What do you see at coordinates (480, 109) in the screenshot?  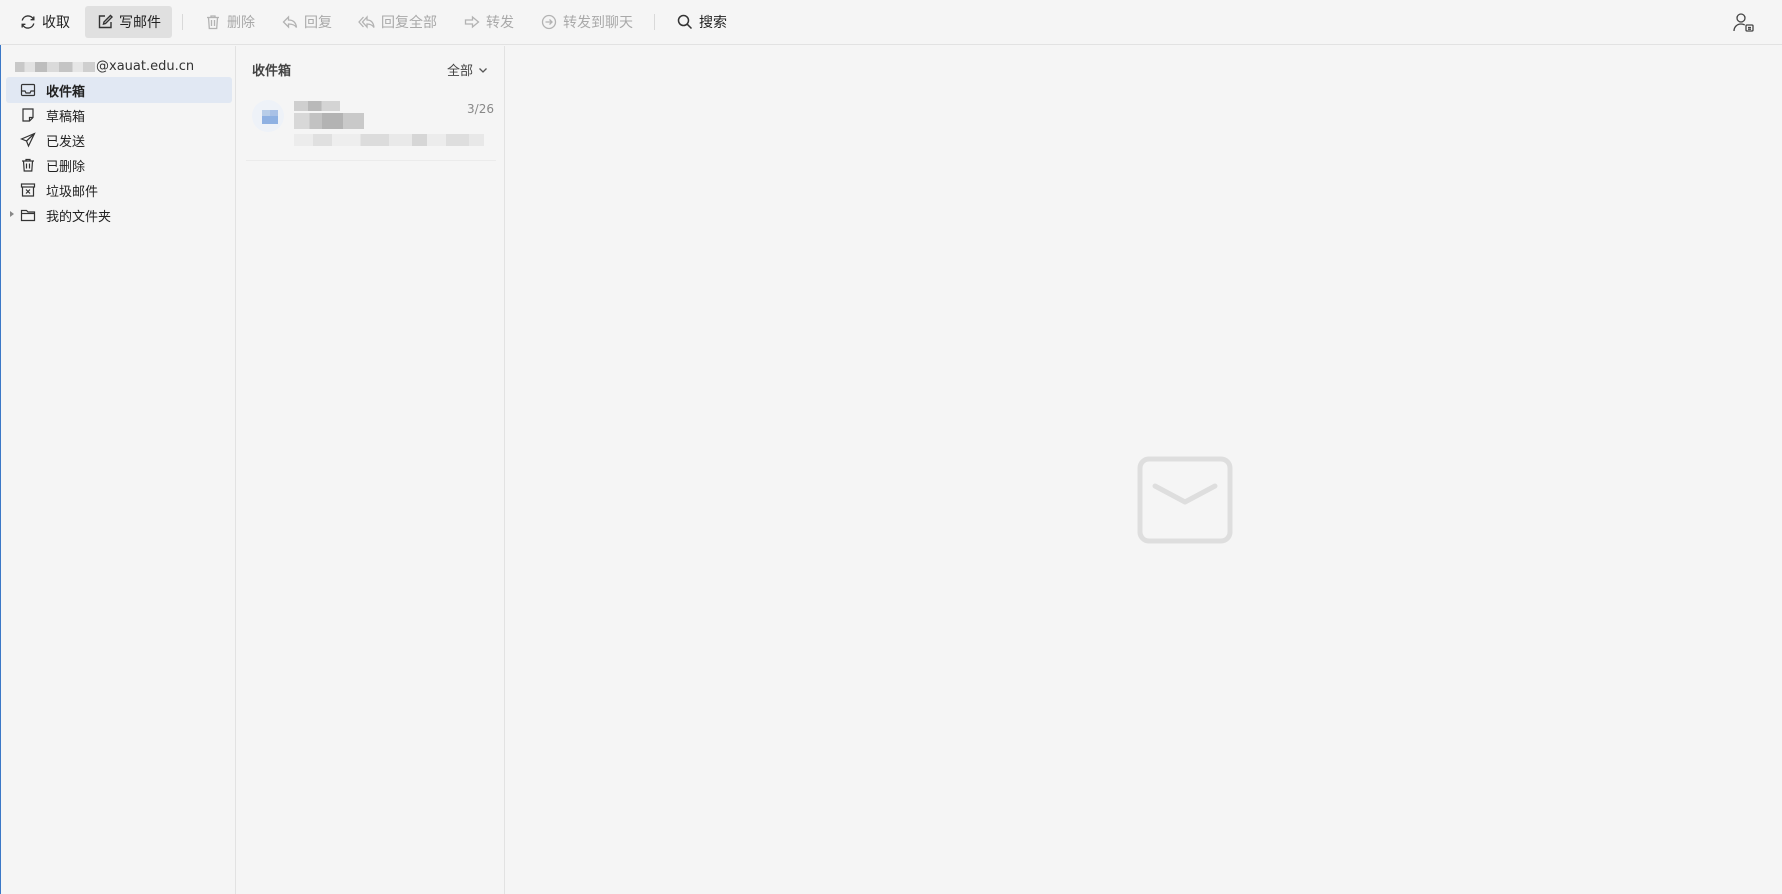 I see `message-date: 3/26` at bounding box center [480, 109].